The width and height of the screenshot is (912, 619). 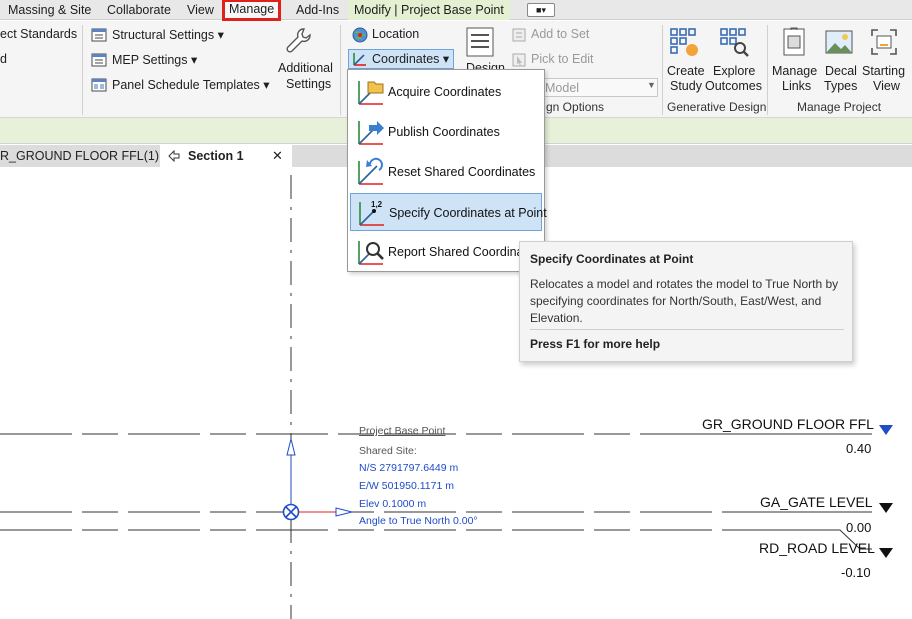 What do you see at coordinates (291, 447) in the screenshot?
I see `north-arrow-icon` at bounding box center [291, 447].